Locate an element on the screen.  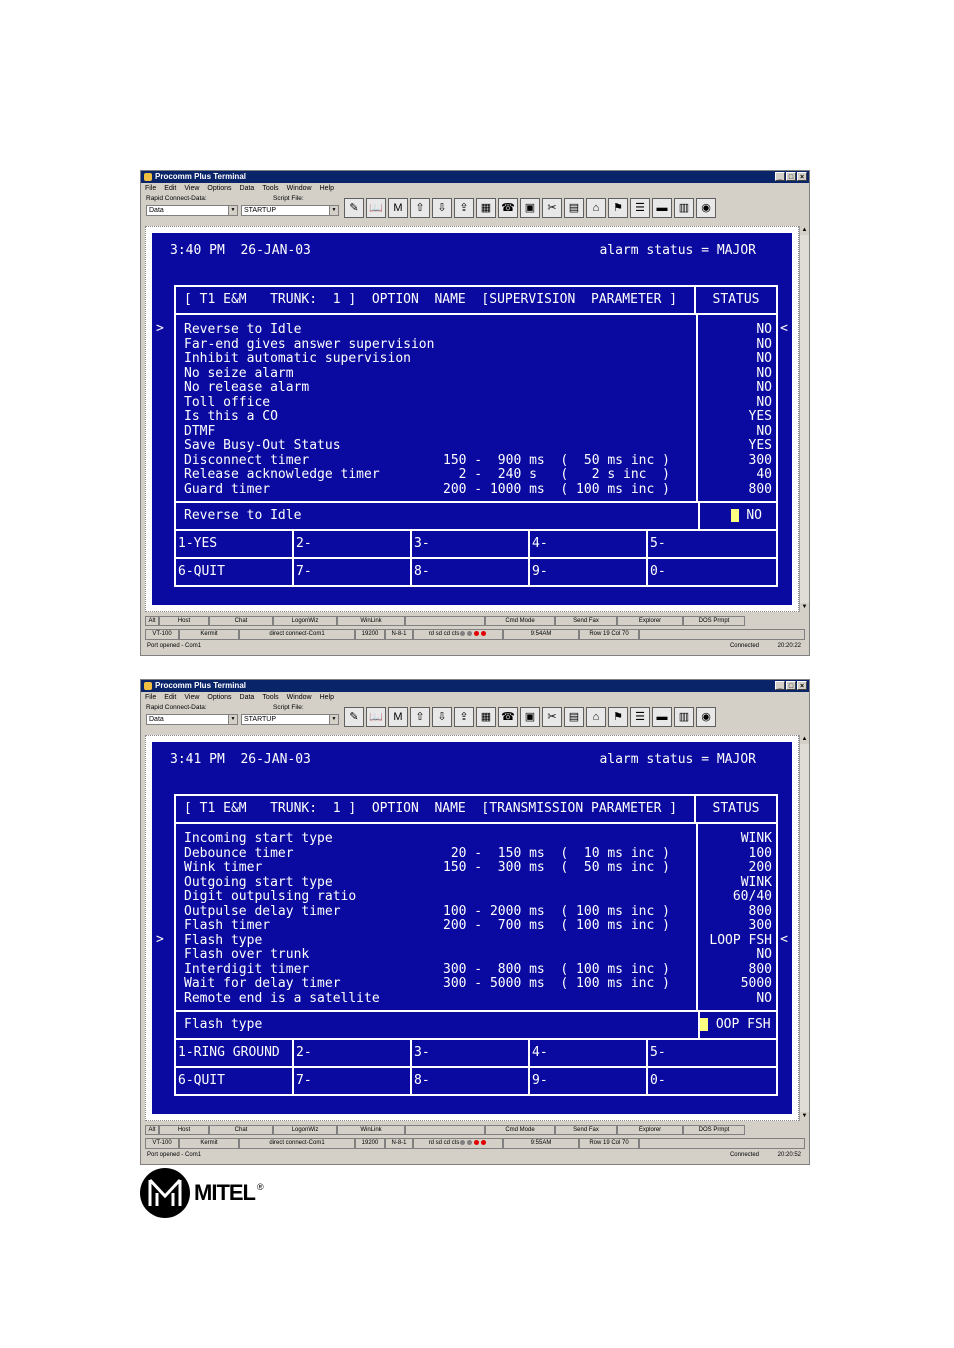
action-bar-item: WinLink is located at coordinates (371, 621).